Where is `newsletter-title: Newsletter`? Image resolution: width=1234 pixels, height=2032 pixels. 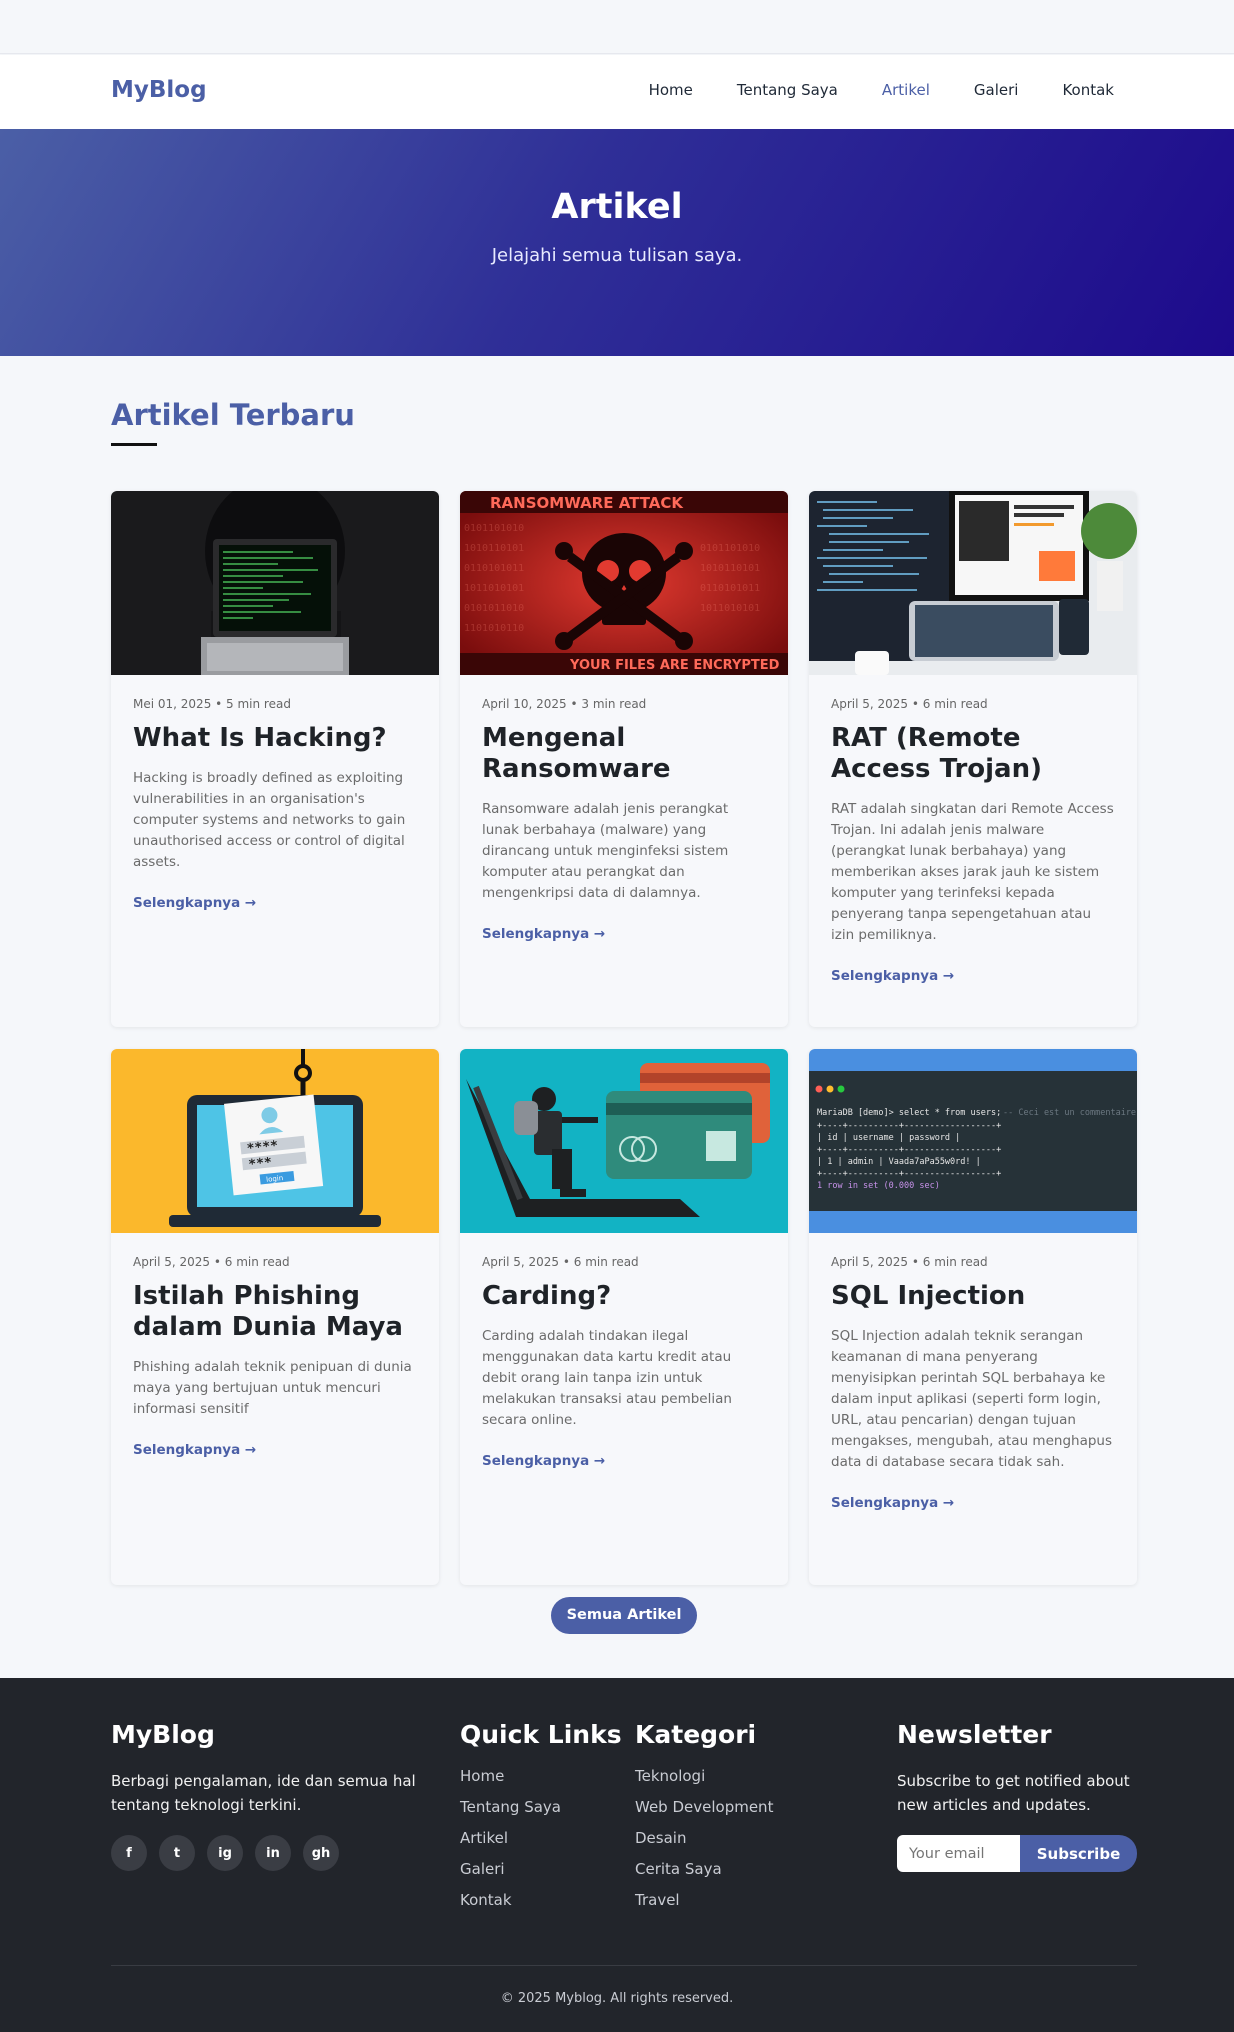 newsletter-title: Newsletter is located at coordinates (974, 1734).